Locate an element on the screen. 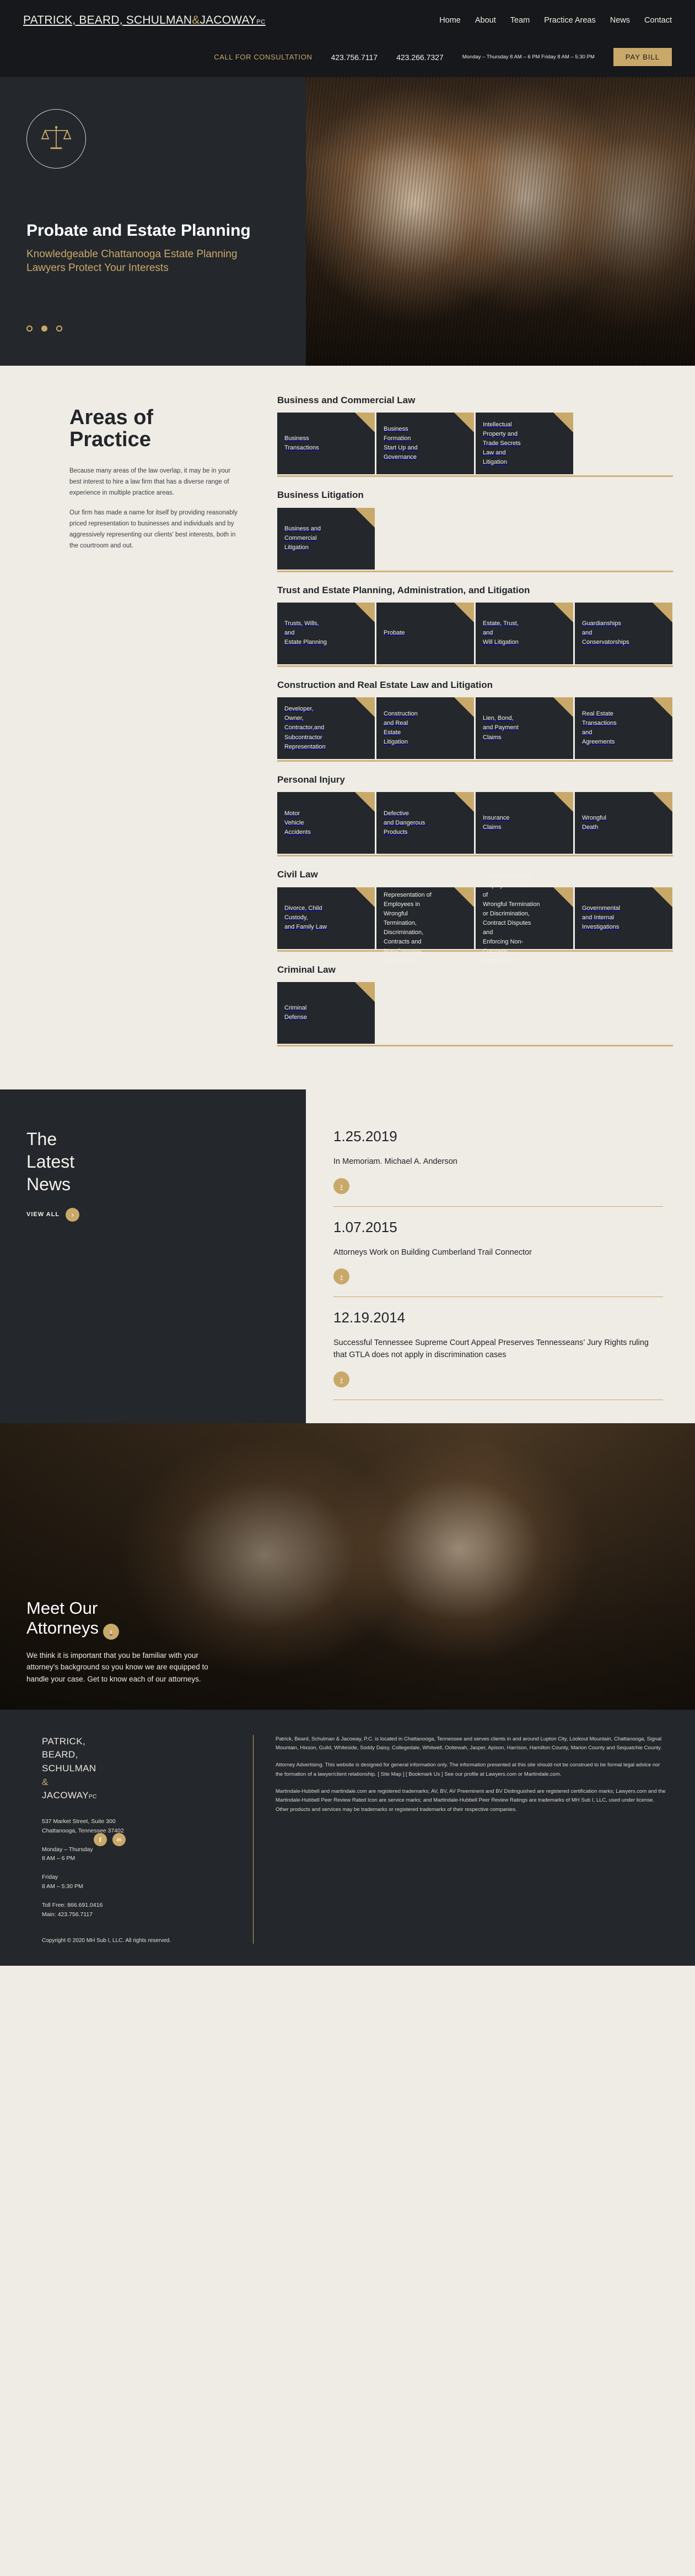  practice-card: Governmental and Internal Investigations is located at coordinates (624, 918).